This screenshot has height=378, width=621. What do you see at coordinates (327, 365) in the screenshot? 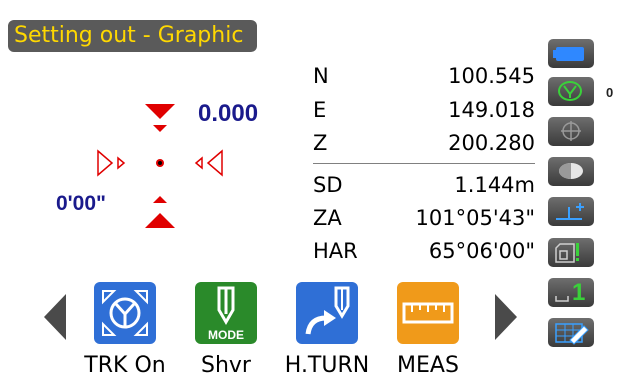
I see `horizontal-turn-label: H.TURN` at bounding box center [327, 365].